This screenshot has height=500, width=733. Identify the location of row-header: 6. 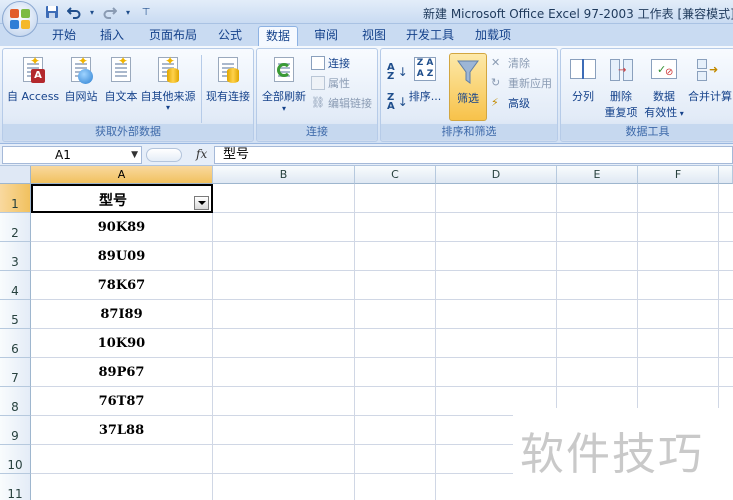
(15, 343).